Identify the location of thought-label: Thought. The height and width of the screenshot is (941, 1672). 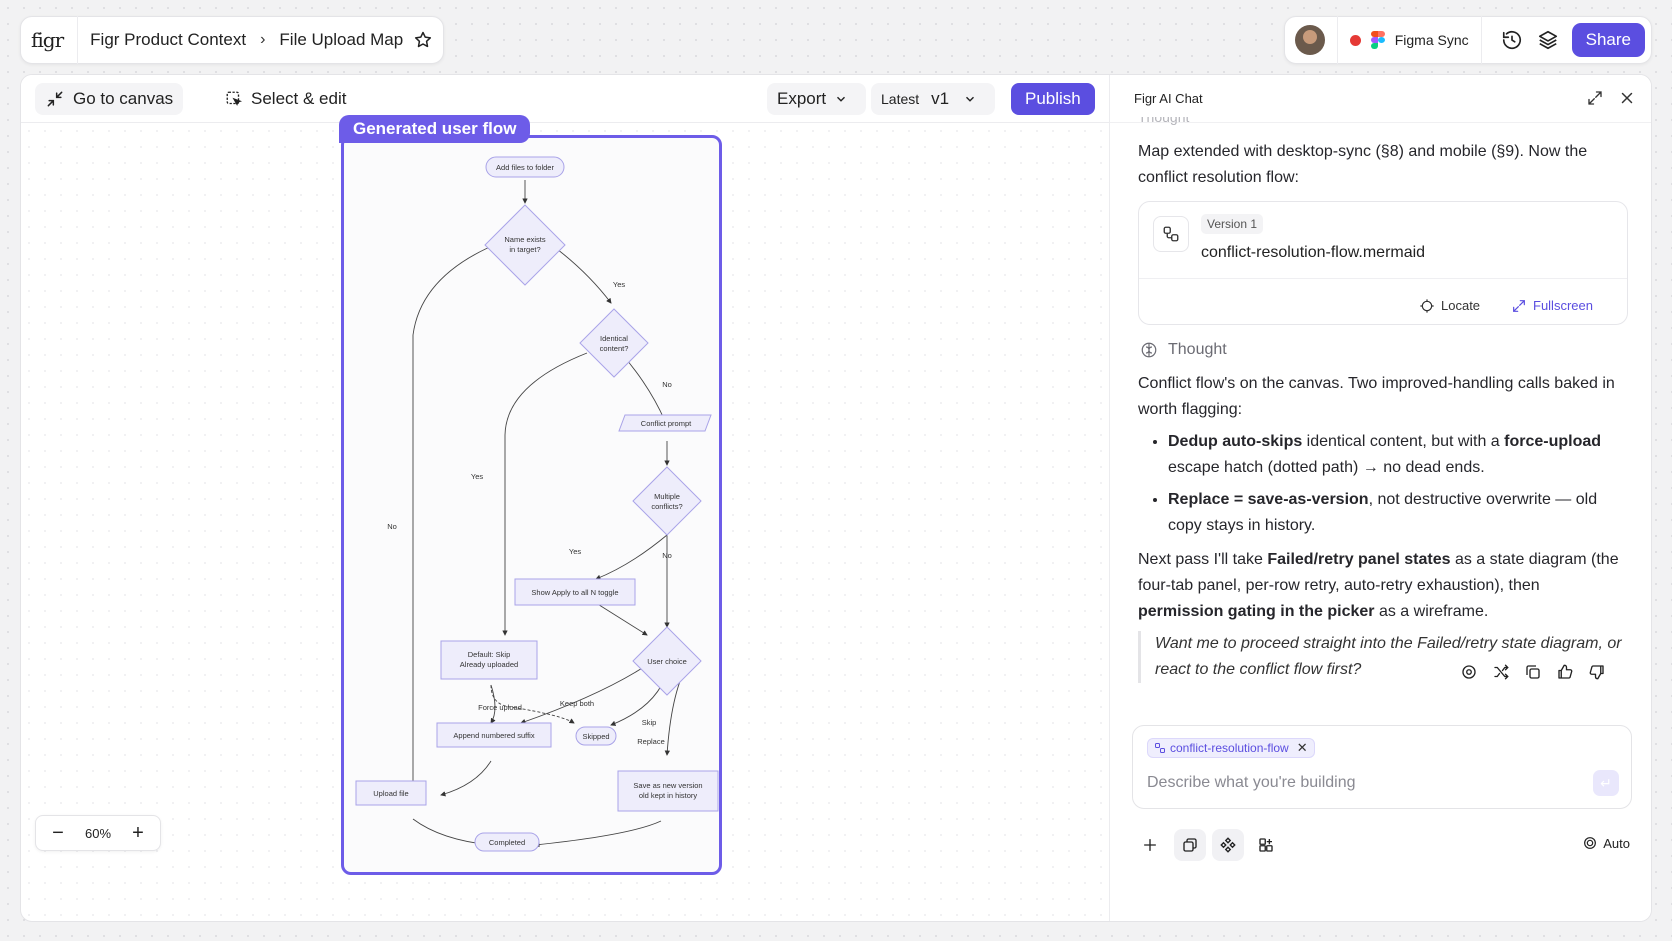
(1197, 349).